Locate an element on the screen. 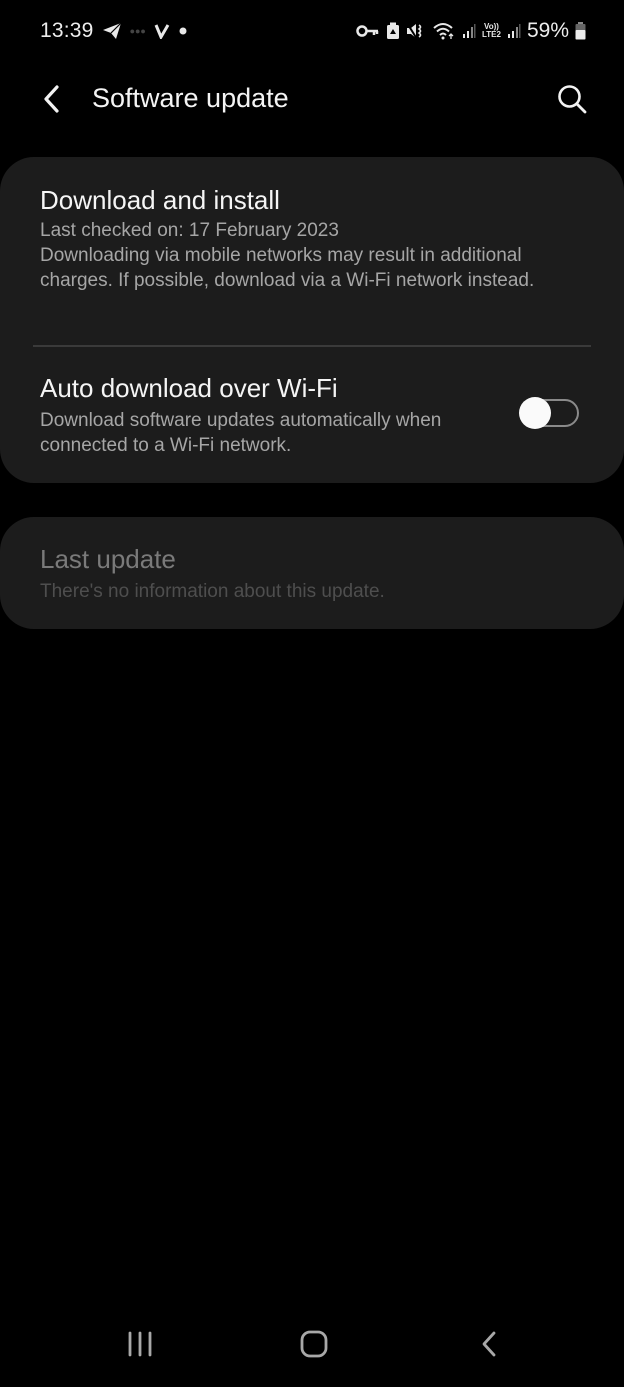 Image resolution: width=624 pixels, height=1387 pixels. chevron-left-icon is located at coordinates (51, 99).